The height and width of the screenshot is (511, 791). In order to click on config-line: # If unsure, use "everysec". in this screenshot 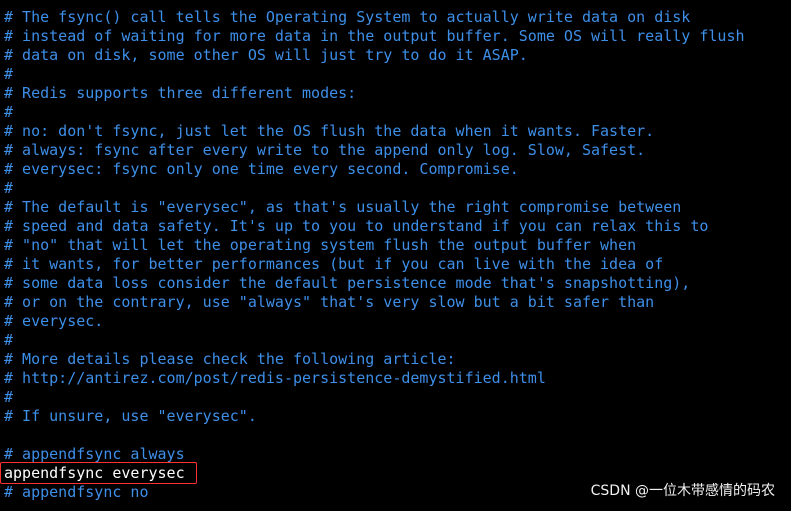, I will do `click(130, 416)`.